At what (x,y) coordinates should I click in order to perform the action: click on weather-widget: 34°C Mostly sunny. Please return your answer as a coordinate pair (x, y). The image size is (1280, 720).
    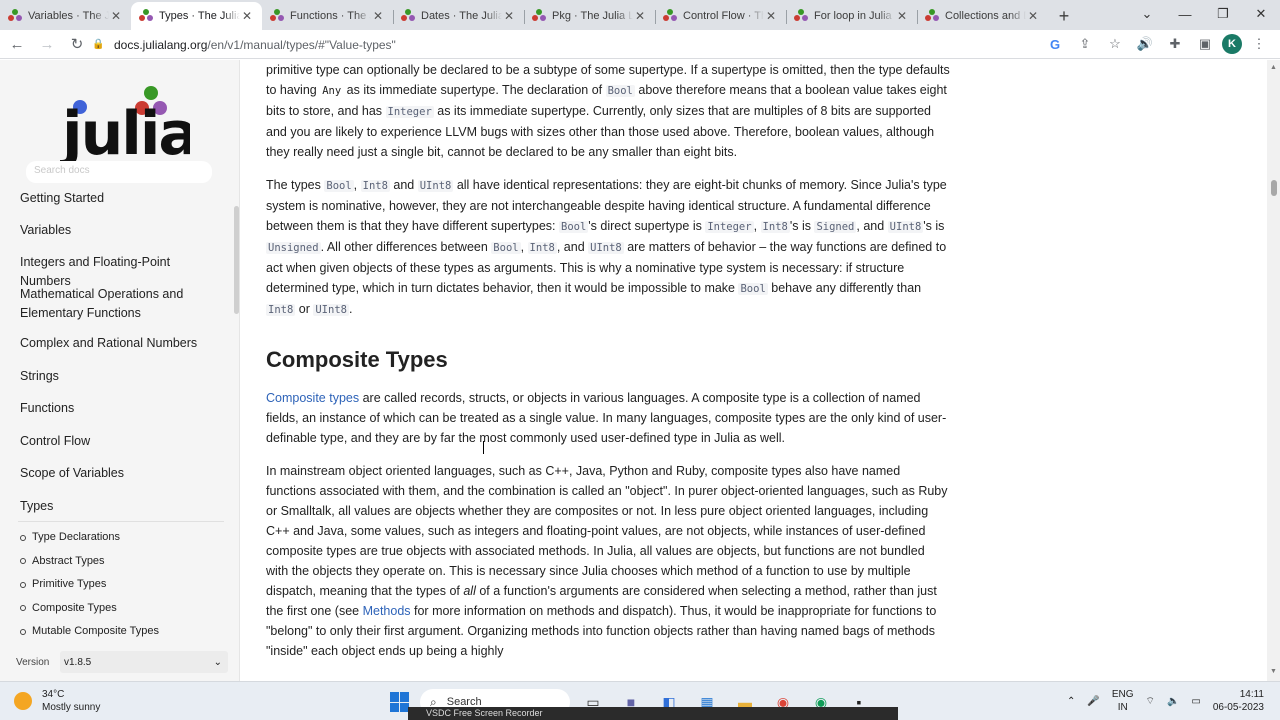
    Looking at the image, I should click on (57, 701).